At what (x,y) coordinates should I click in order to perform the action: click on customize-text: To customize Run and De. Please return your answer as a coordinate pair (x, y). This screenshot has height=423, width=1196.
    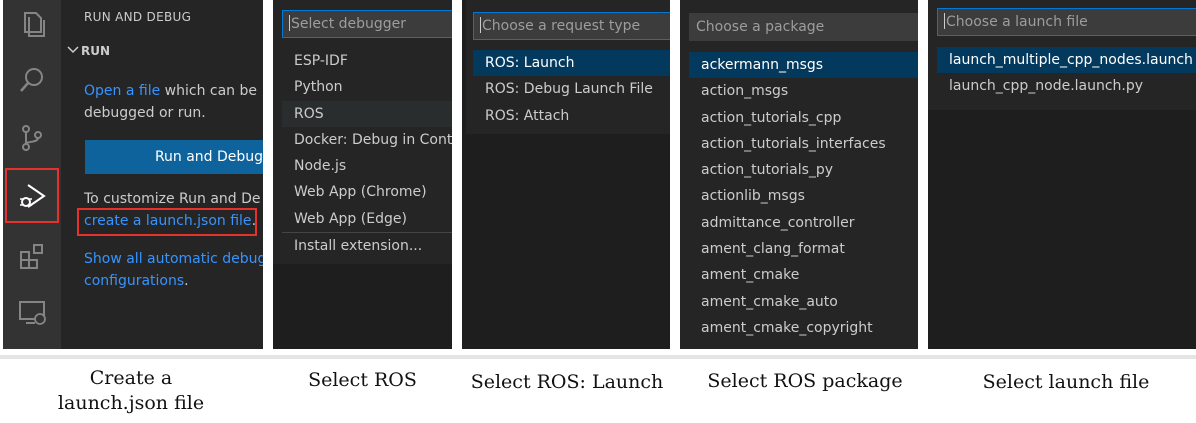
    Looking at the image, I should click on (172, 199).